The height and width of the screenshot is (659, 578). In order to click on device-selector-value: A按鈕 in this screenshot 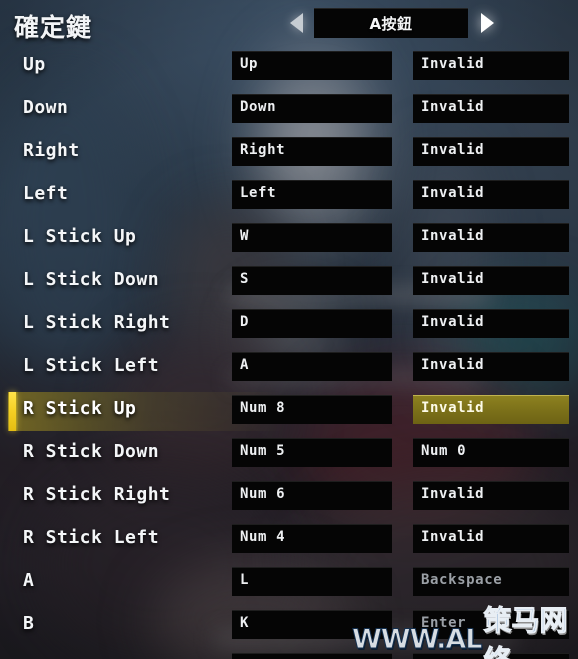, I will do `click(391, 23)`.